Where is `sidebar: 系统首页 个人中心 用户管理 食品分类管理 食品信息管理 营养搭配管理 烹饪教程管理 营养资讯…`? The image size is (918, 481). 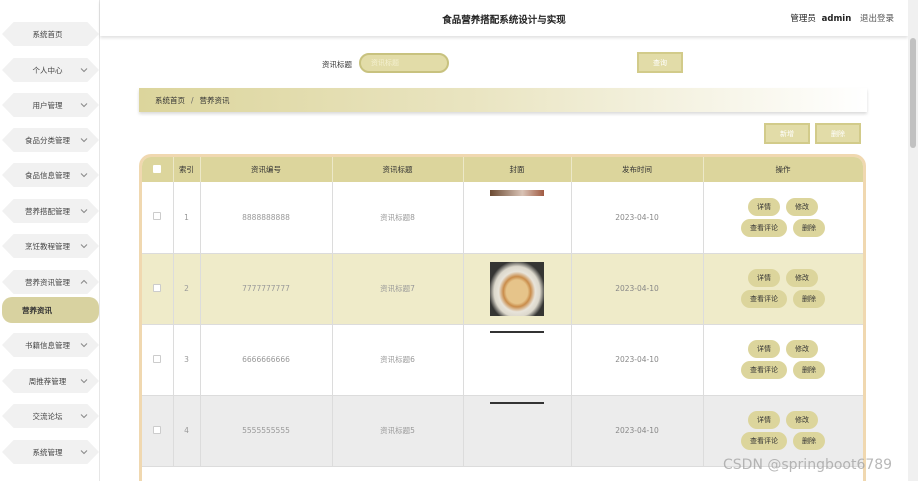 sidebar: 系统首页 个人中心 用户管理 食品分类管理 食品信息管理 营养搭配管理 烹饪教程管理 营养资讯… is located at coordinates (50, 240).